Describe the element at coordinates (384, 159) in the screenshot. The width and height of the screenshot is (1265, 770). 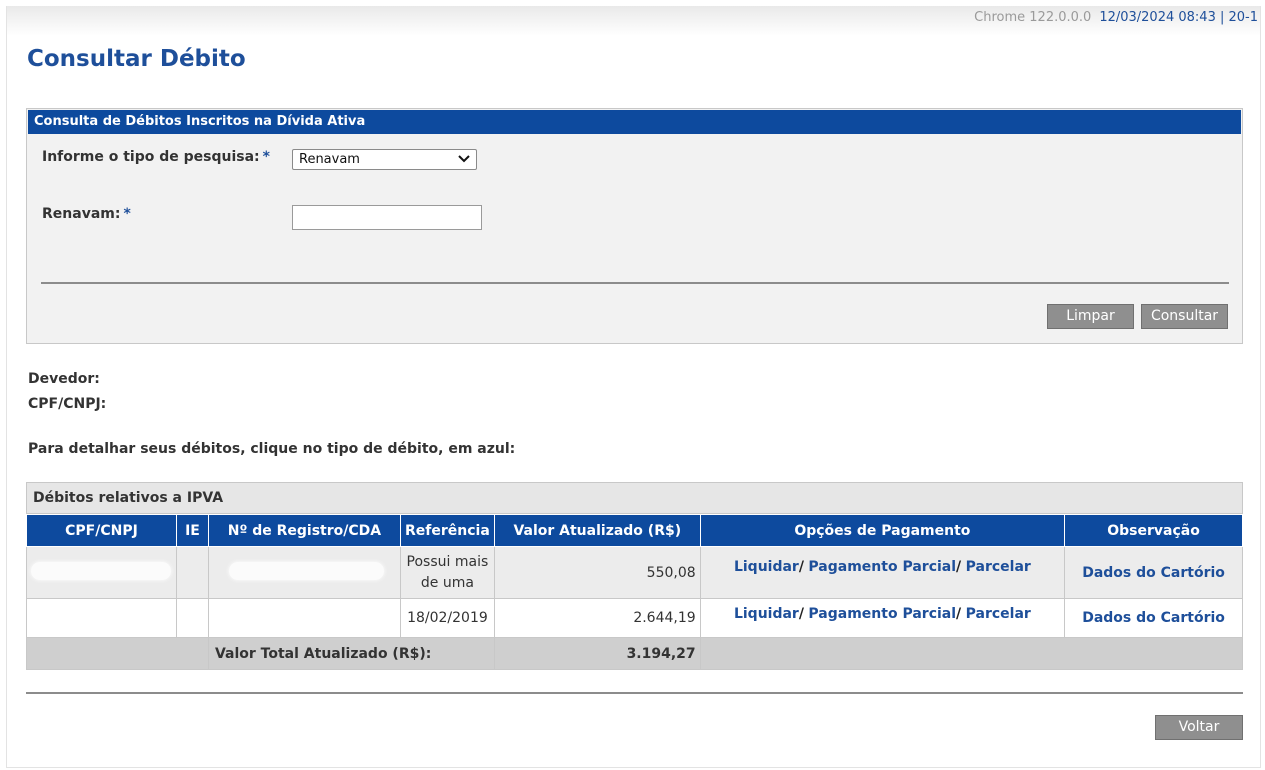
I see `search-type-select: Renavam` at that location.